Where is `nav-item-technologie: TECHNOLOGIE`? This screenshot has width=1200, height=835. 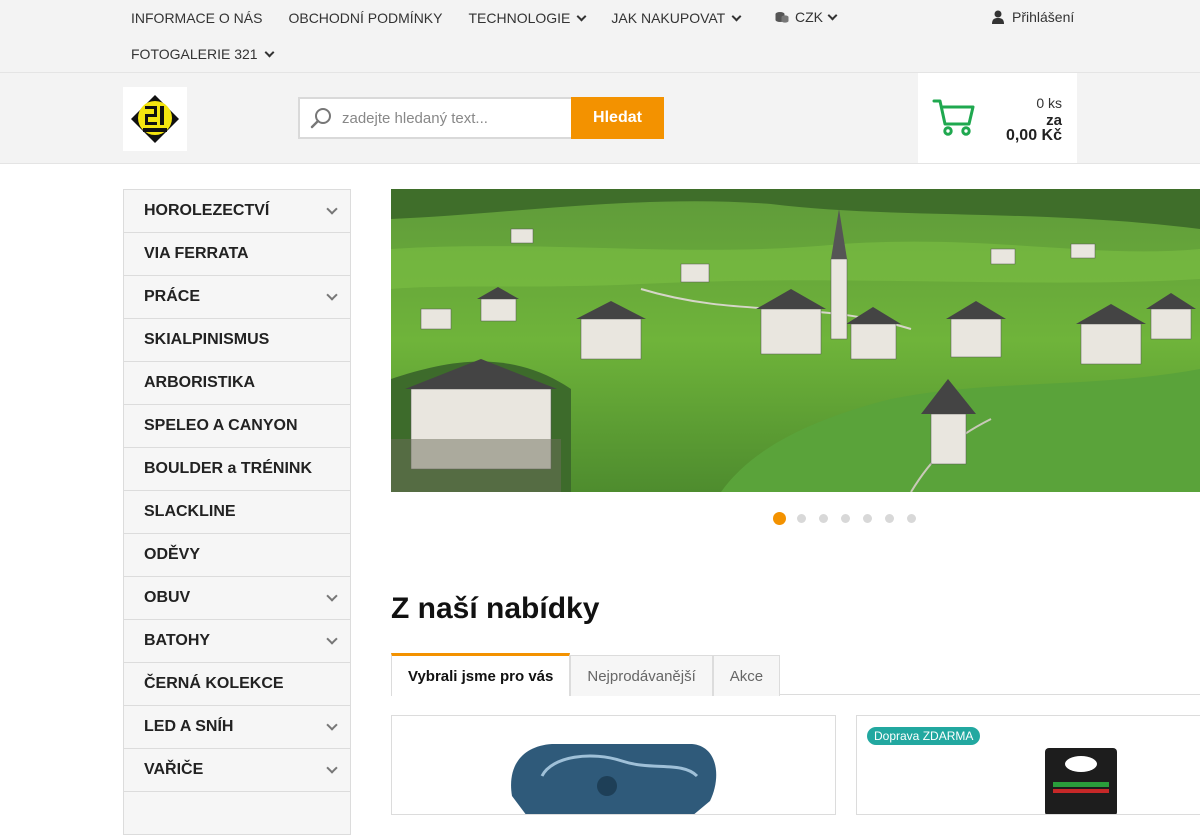
nav-item-technologie: TECHNOLOGIE is located at coordinates (527, 18).